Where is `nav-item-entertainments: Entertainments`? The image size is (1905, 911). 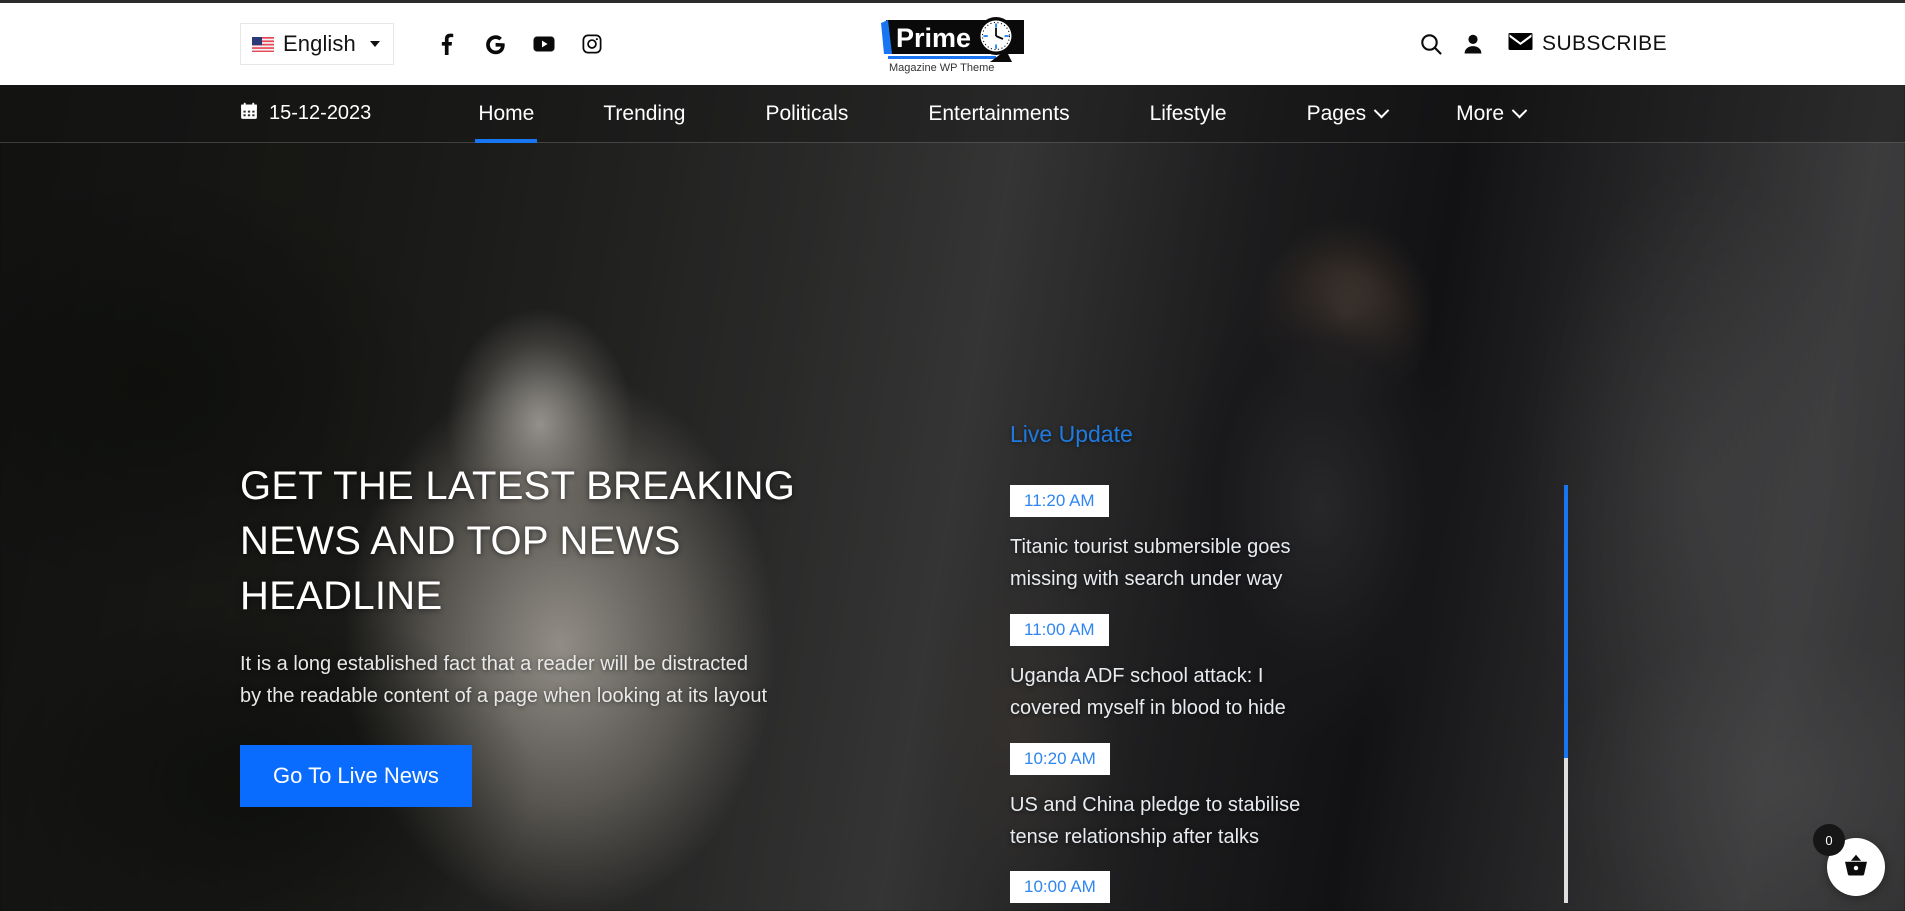
nav-item-entertainments: Entertainments is located at coordinates (998, 113).